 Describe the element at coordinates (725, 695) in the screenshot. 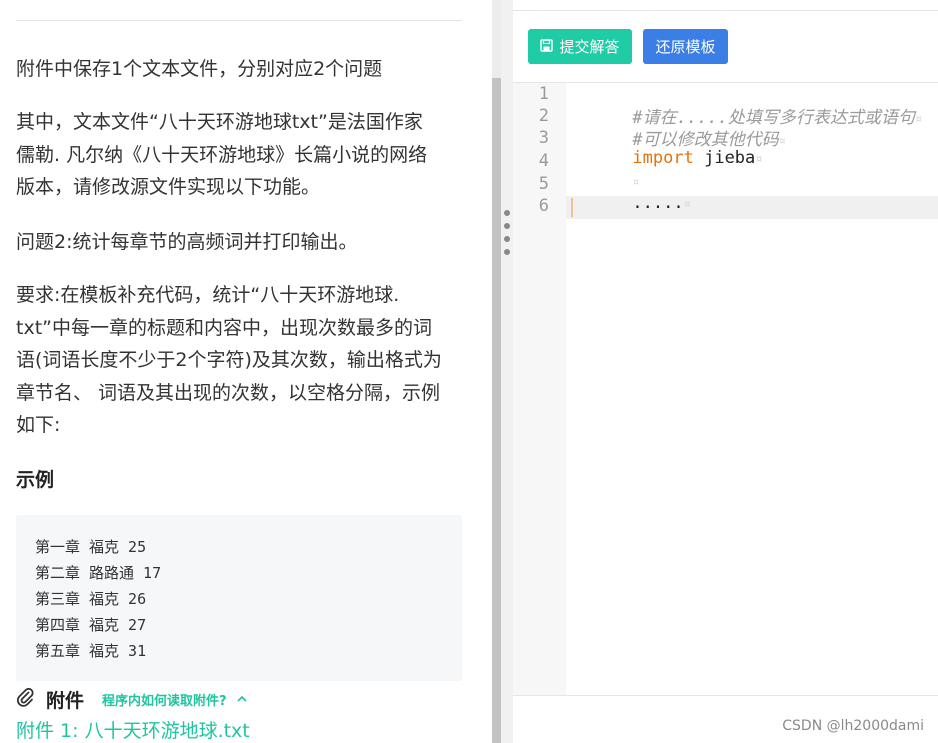

I see `editor-bottom-divider` at that location.